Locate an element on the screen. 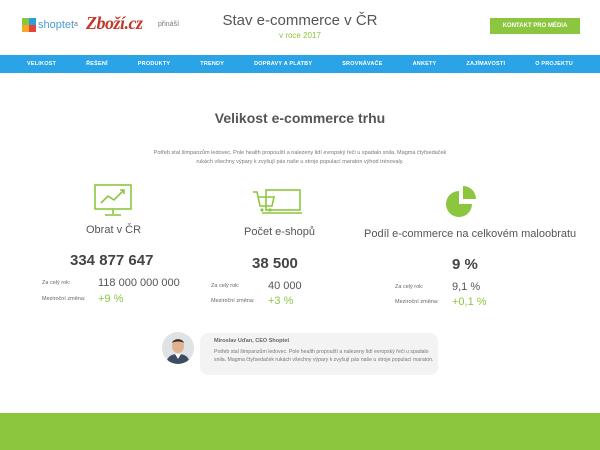 The width and height of the screenshot is (600, 450). person-photo-icon is located at coordinates (178, 348).